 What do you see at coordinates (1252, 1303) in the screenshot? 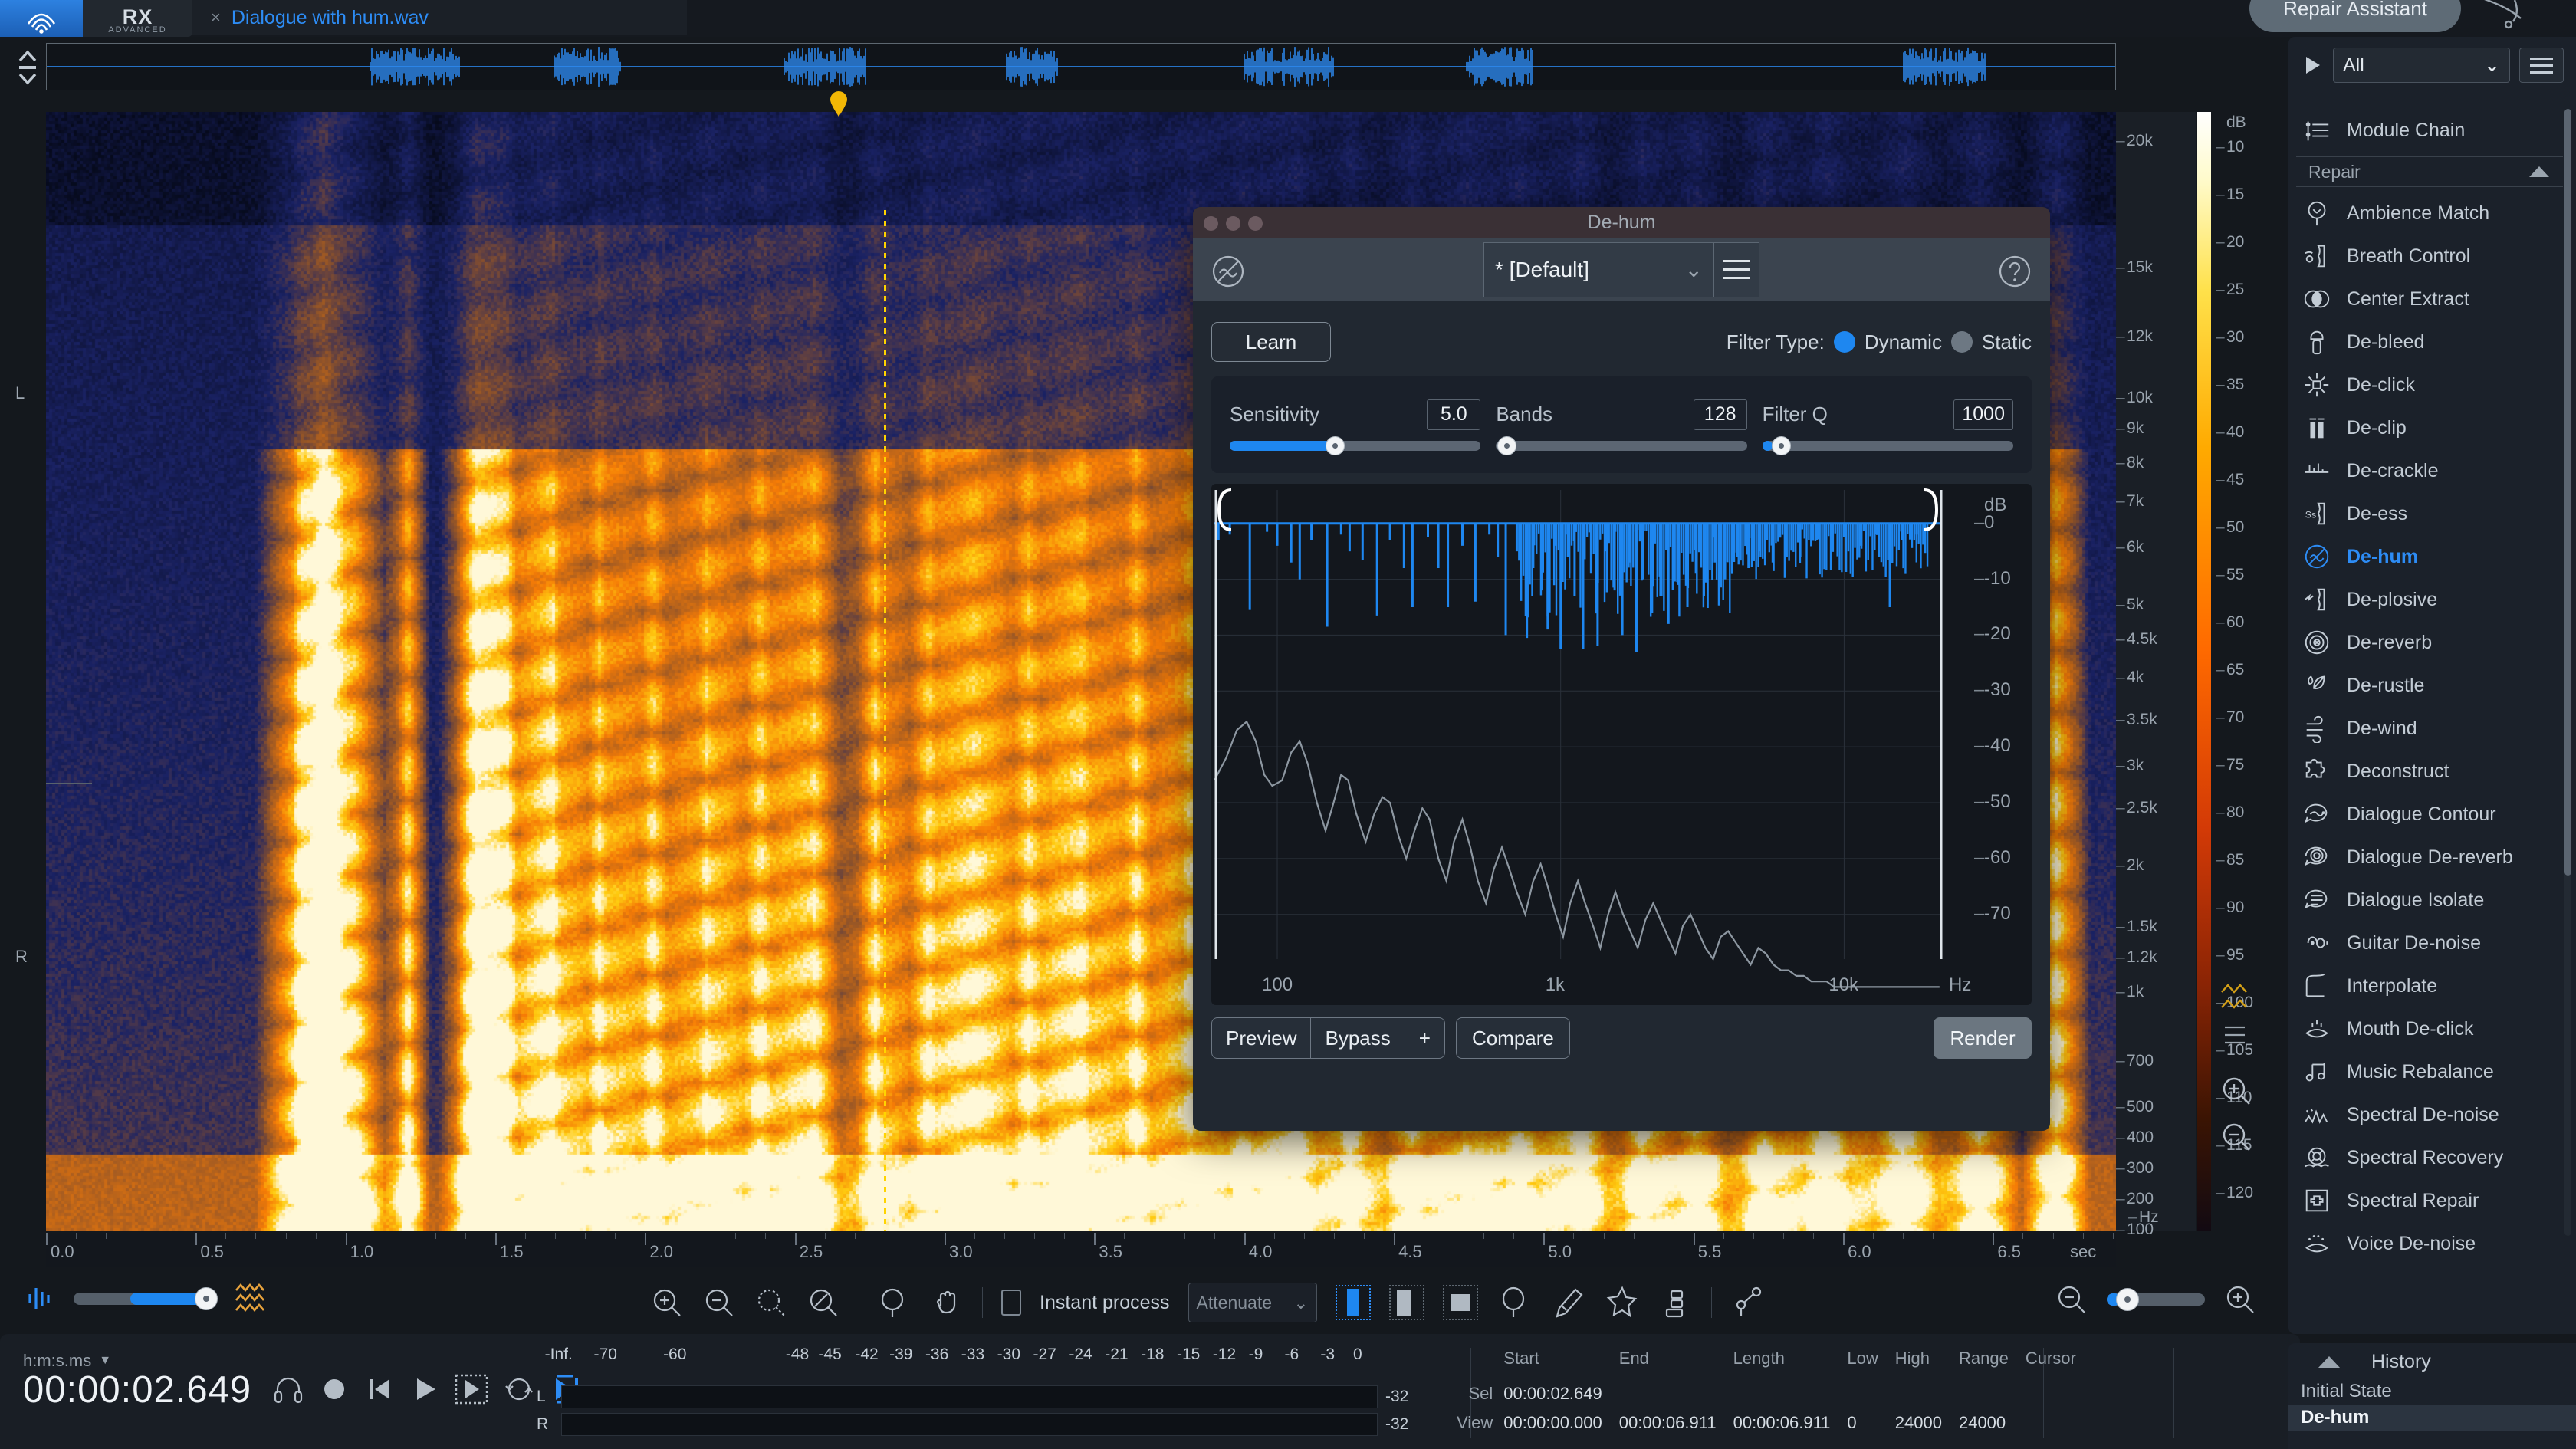
I see `process-mode-select: Attenuate ⌄` at bounding box center [1252, 1303].